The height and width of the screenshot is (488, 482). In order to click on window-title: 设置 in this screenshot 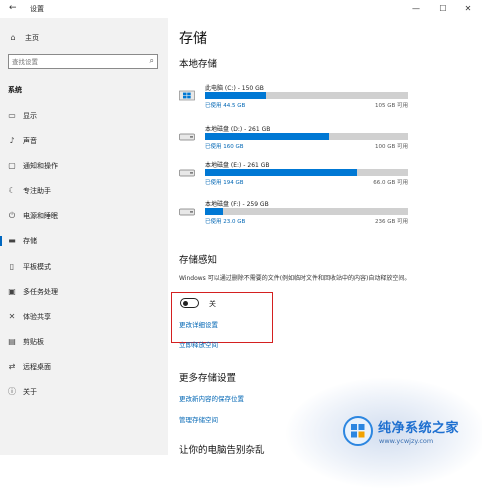, I will do `click(37, 9)`.